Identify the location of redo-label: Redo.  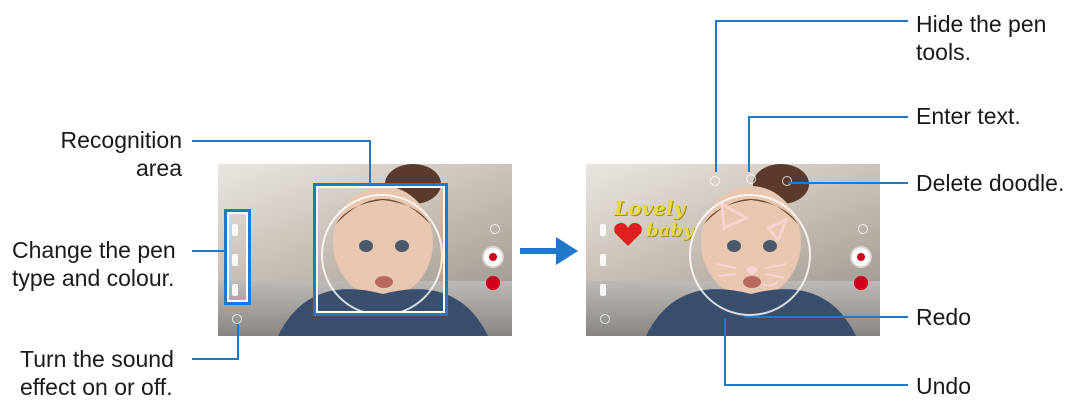
(943, 317).